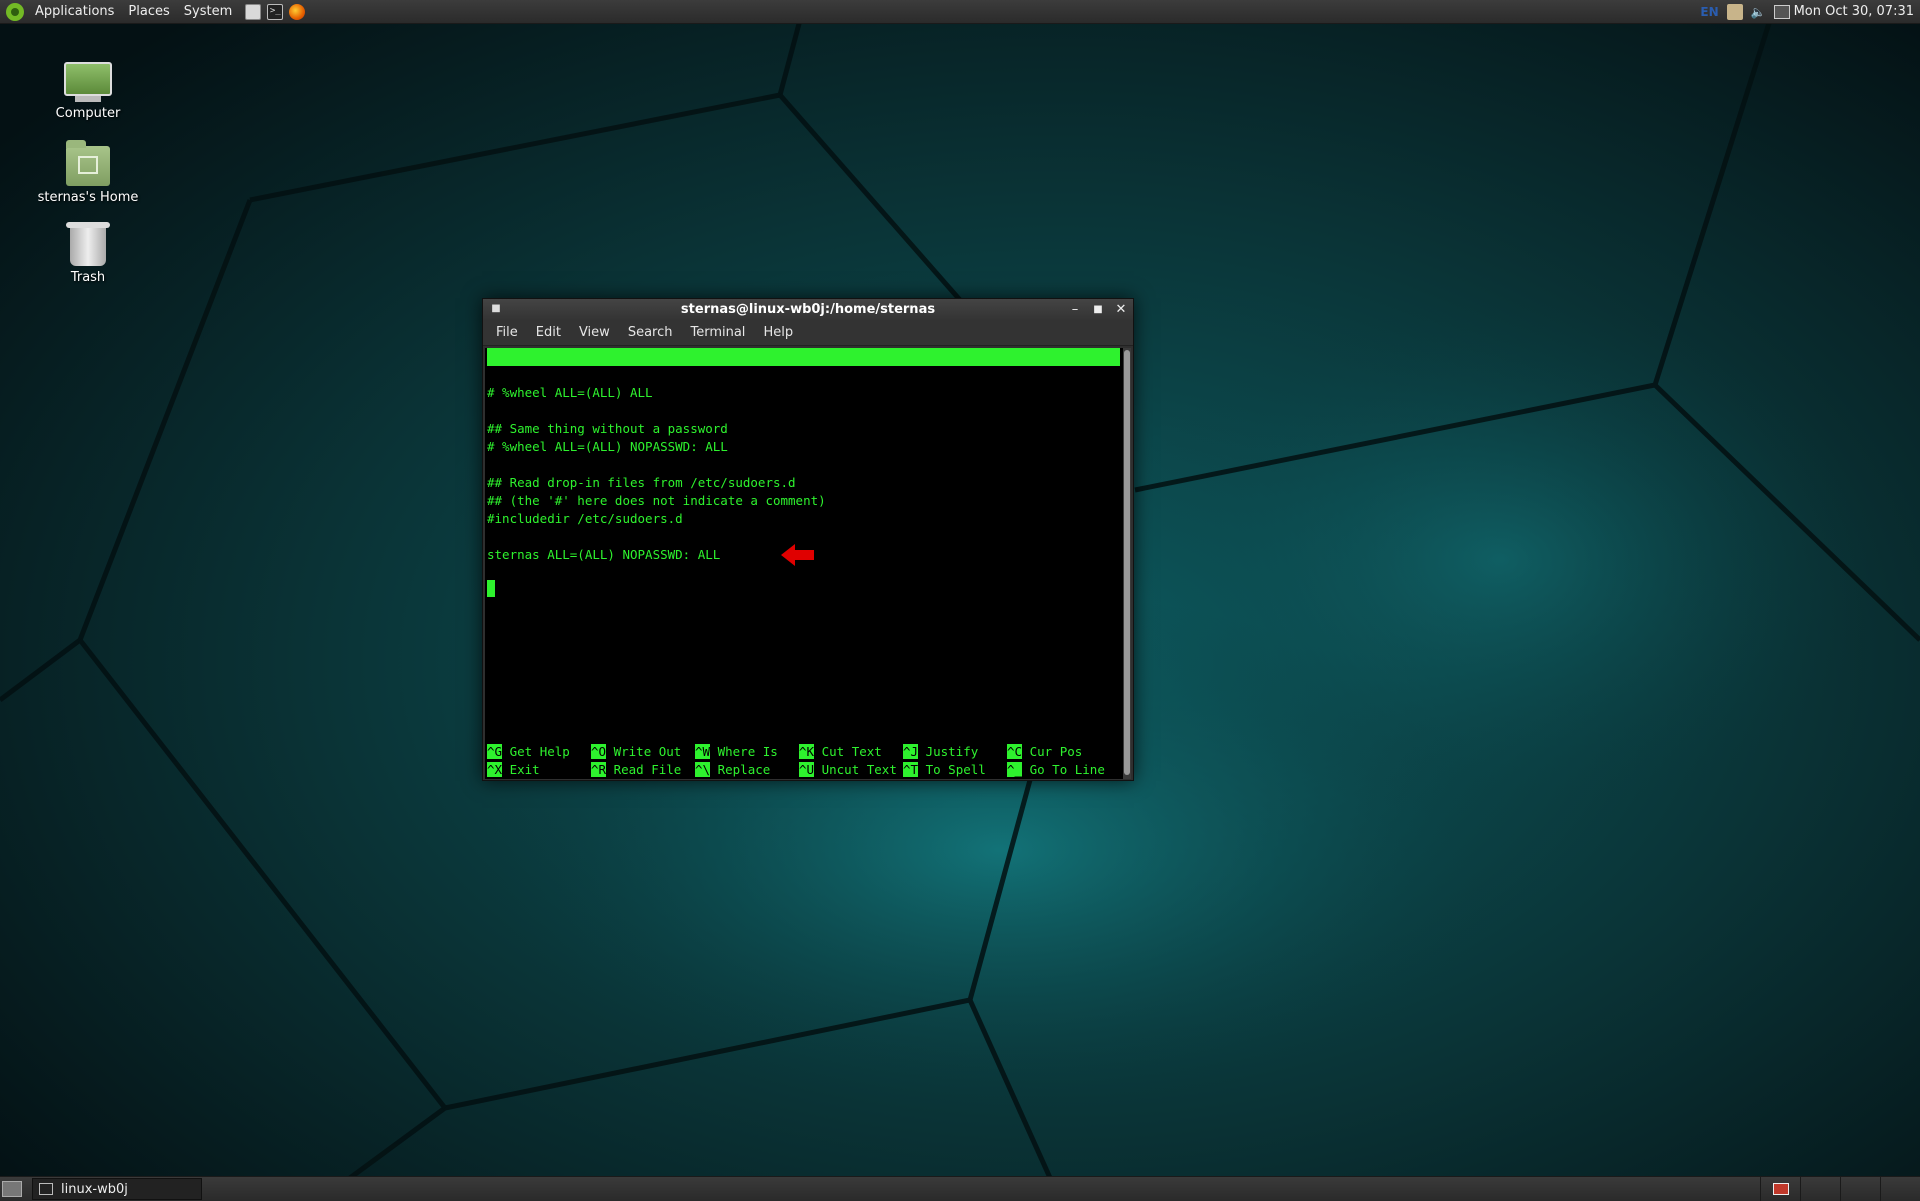 This screenshot has width=1920, height=1201. What do you see at coordinates (1098, 310) in the screenshot?
I see `maximize-button: ■` at bounding box center [1098, 310].